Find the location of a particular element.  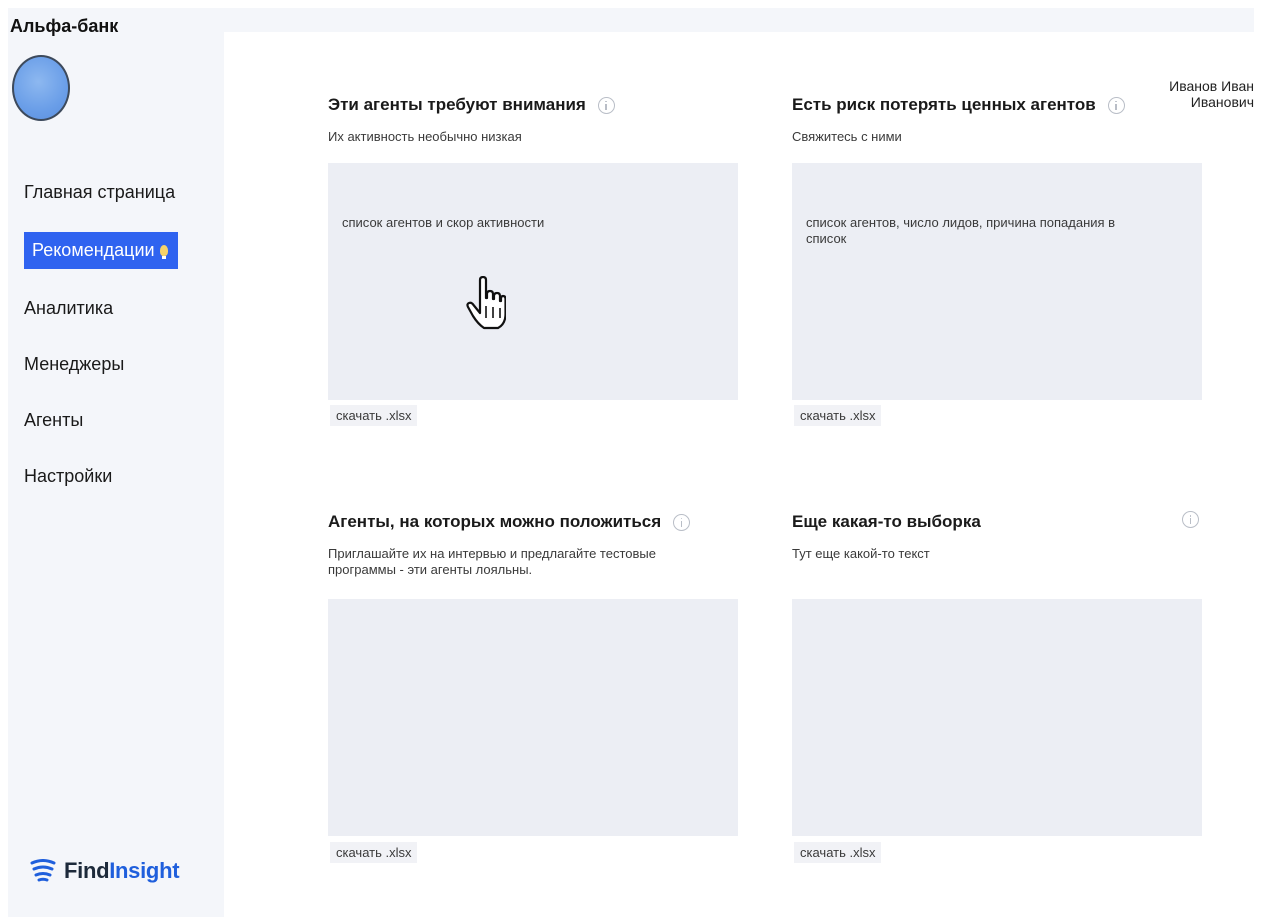

nav-item-label: Менеджеры is located at coordinates (74, 364).